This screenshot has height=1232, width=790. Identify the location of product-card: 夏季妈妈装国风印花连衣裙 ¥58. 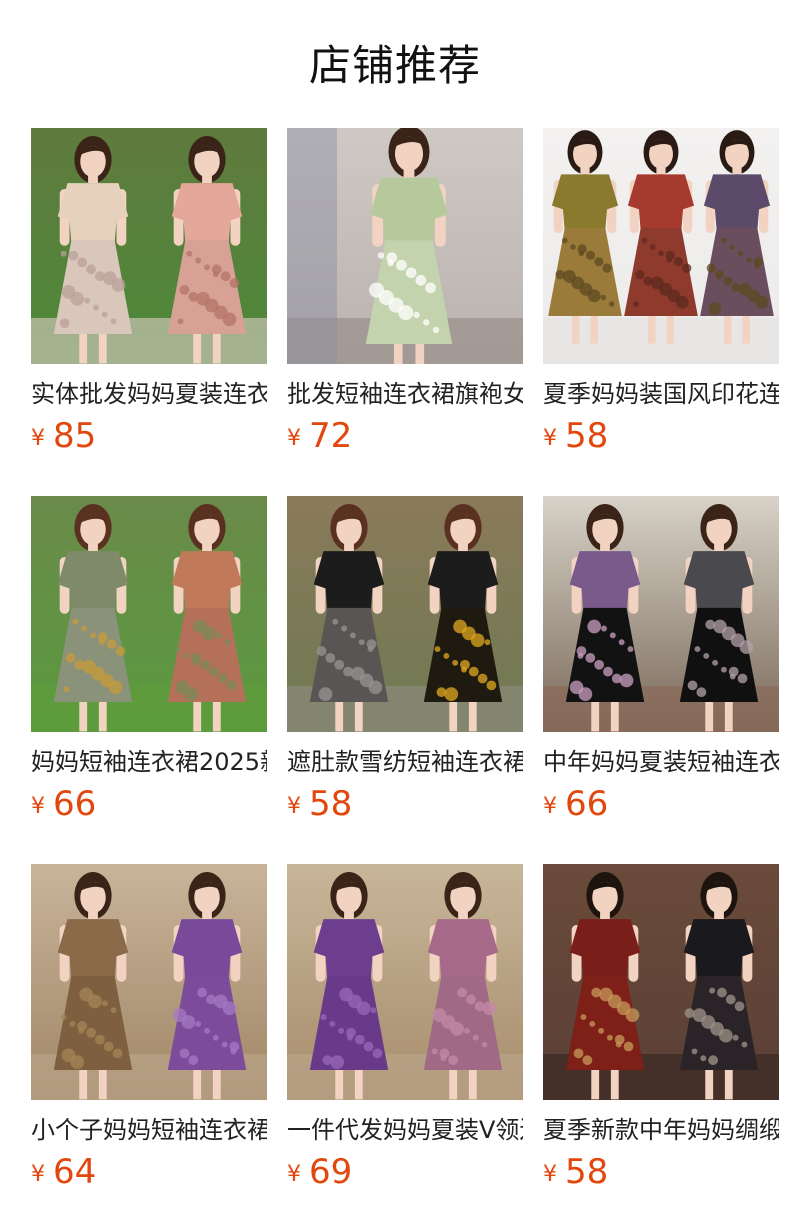
(661, 292).